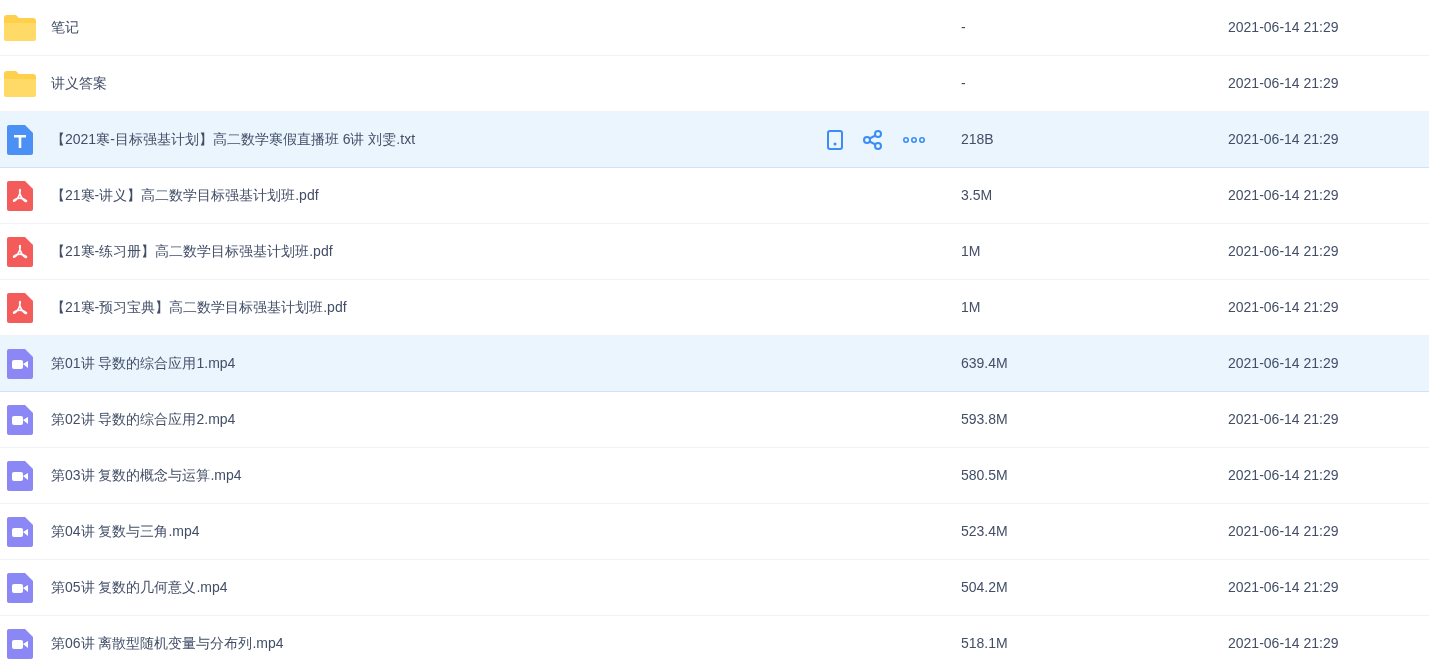  Describe the element at coordinates (985, 363) in the screenshot. I see `file-size: 639.4M` at that location.